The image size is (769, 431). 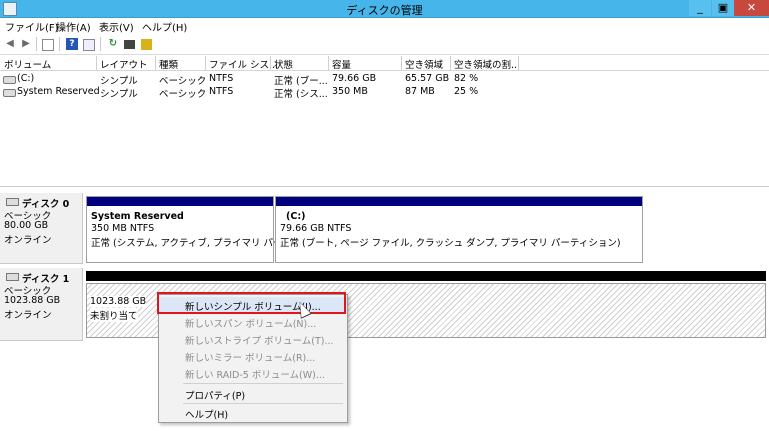 I want to click on volume-free: 87 MB, so click(x=420, y=91).